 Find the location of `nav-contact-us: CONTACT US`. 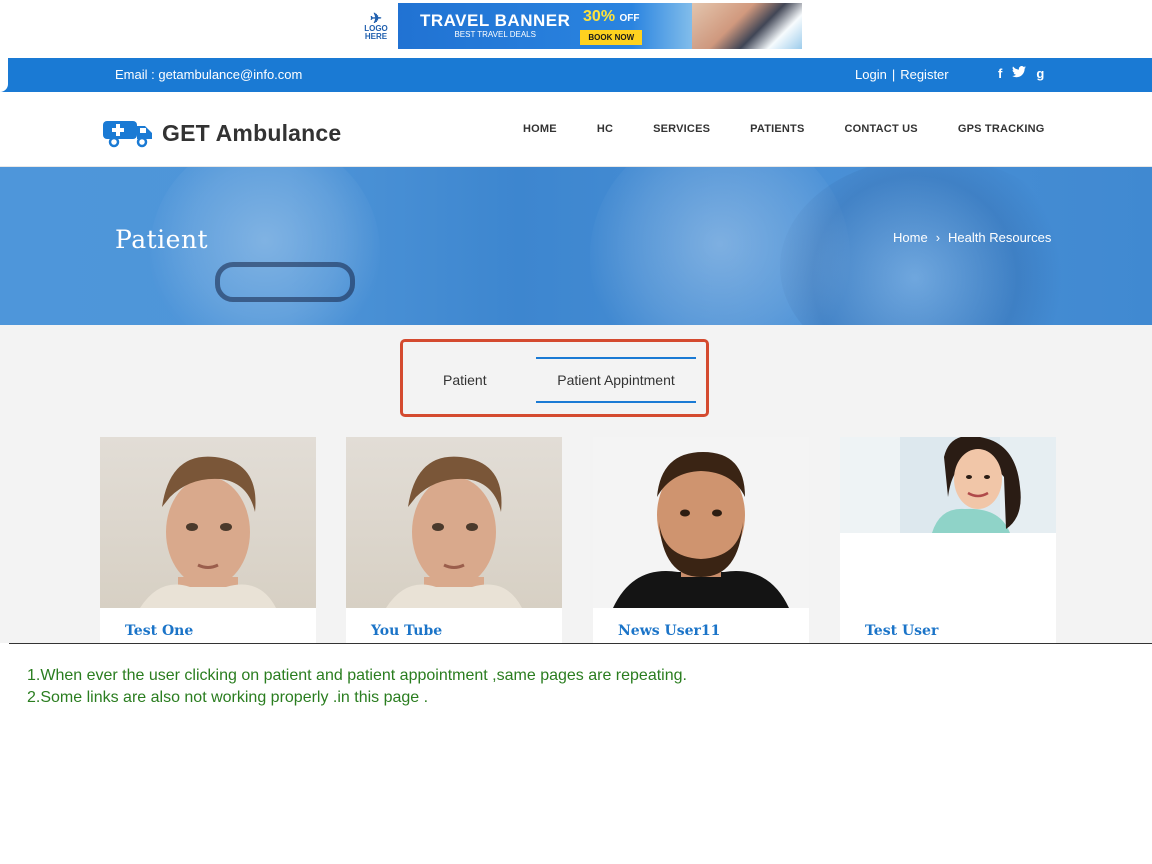

nav-contact-us: CONTACT US is located at coordinates (881, 129).